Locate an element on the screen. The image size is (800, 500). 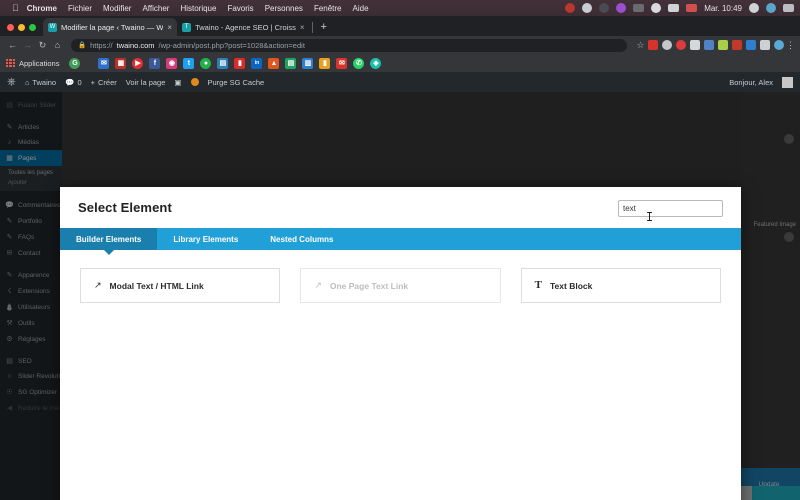
bookmark-fire-icon: ▮ is located at coordinates (240, 63).